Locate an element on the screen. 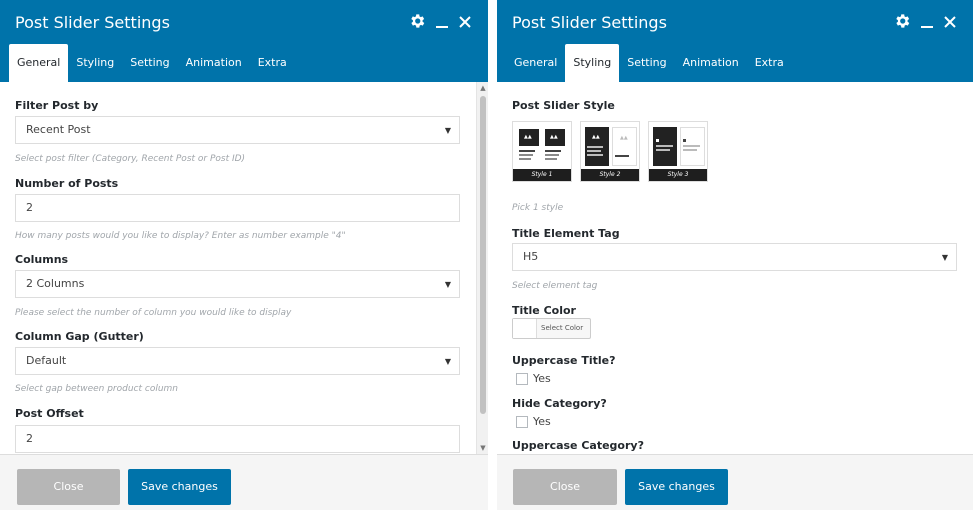 Image resolution: width=973 pixels, height=510 pixels. style-picker: ▲▲ ▲▲ Style 1 ▲▲ ▲▲ Style 2 Style 3 is located at coordinates (614, 151).